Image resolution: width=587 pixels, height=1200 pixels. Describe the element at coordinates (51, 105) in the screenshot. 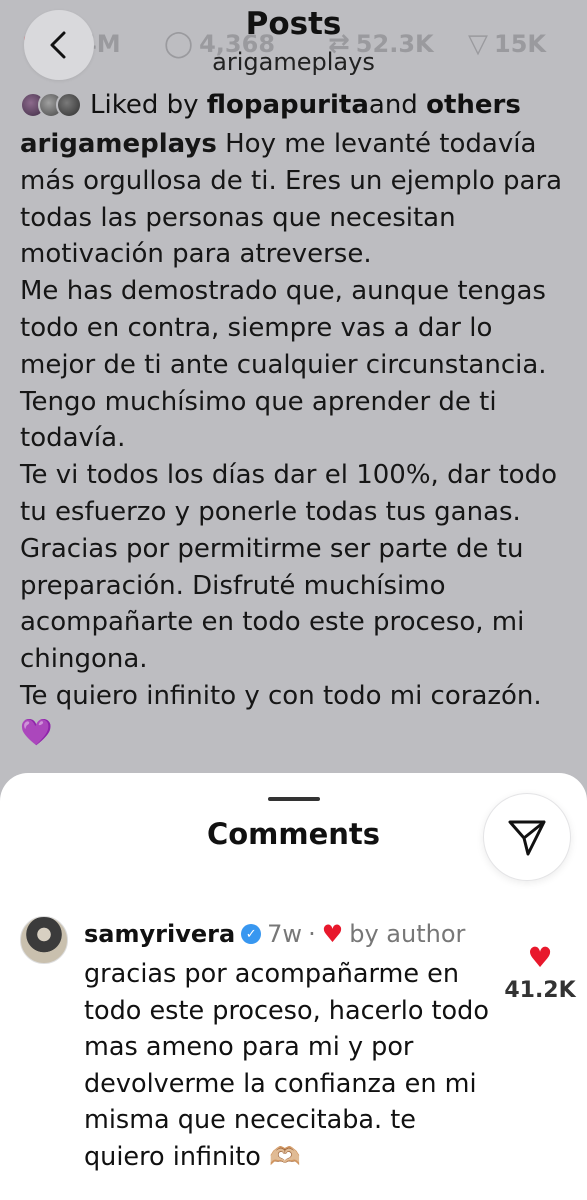

I see `liked-by-avatars` at that location.